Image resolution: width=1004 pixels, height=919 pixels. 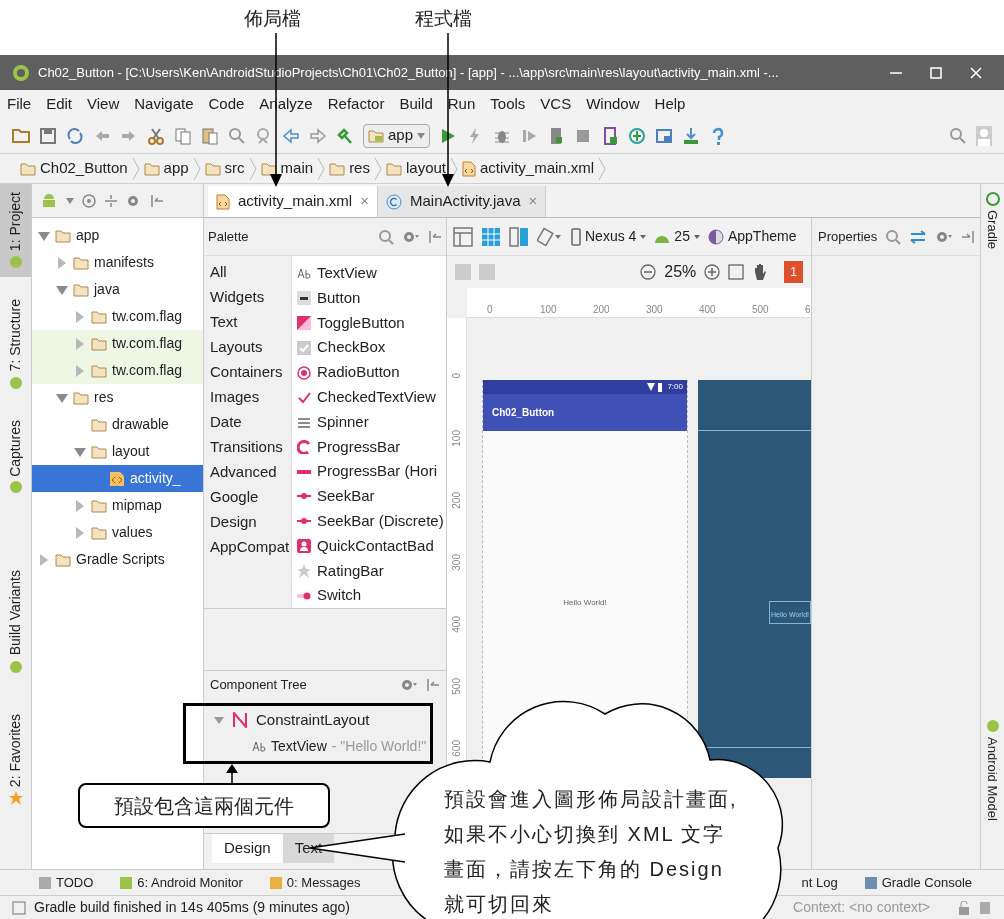 I want to click on menu-item: Code, so click(x=226, y=104).